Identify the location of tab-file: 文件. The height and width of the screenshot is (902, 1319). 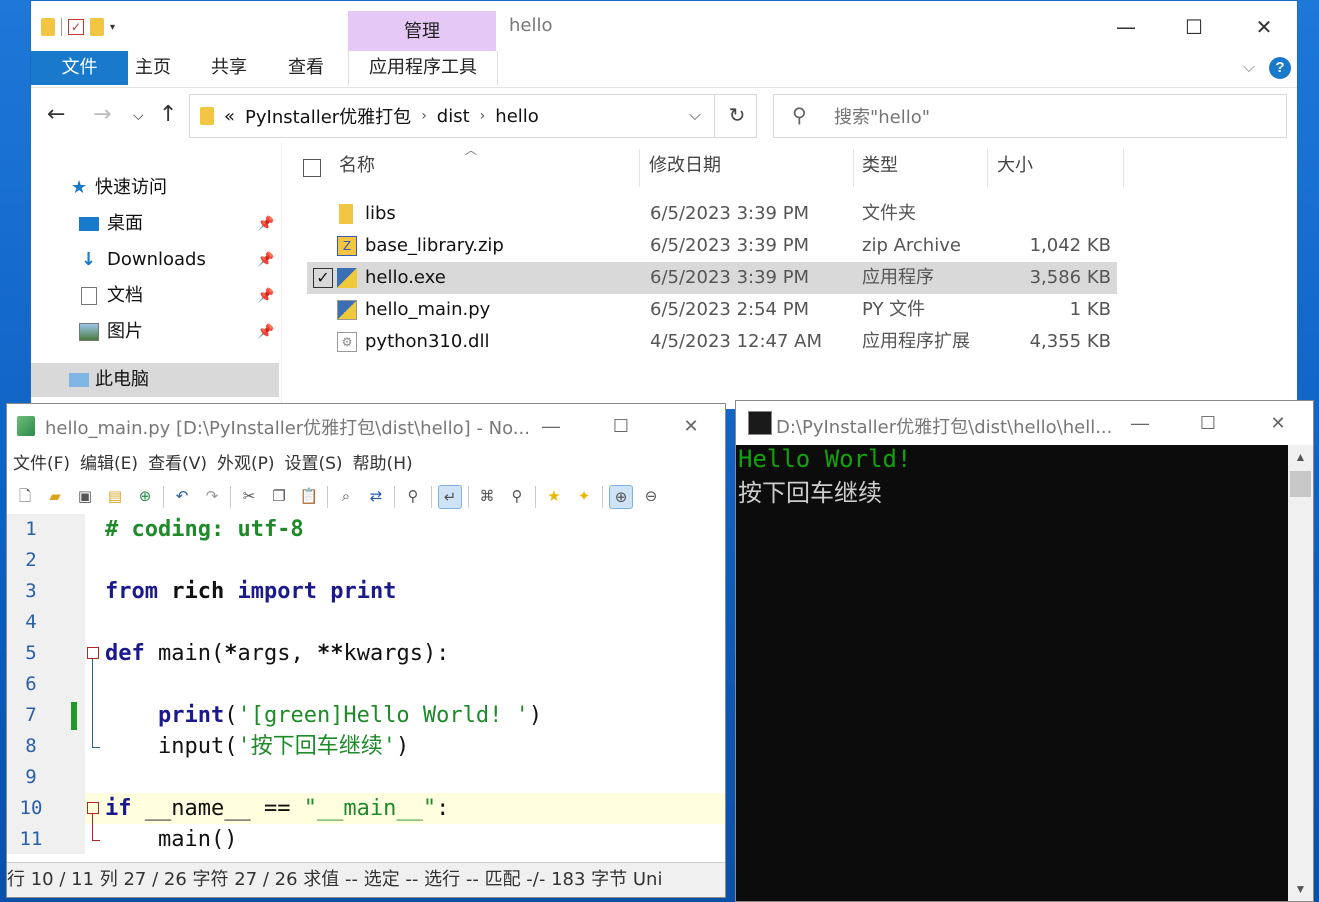
(79, 68).